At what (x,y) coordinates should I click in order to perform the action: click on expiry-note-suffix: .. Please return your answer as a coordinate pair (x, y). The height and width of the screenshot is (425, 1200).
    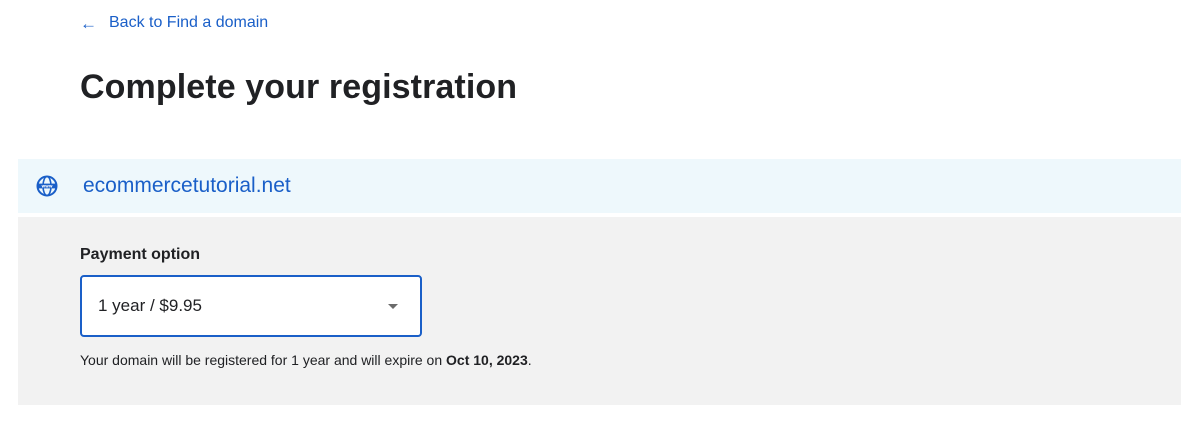
    Looking at the image, I should click on (529, 360).